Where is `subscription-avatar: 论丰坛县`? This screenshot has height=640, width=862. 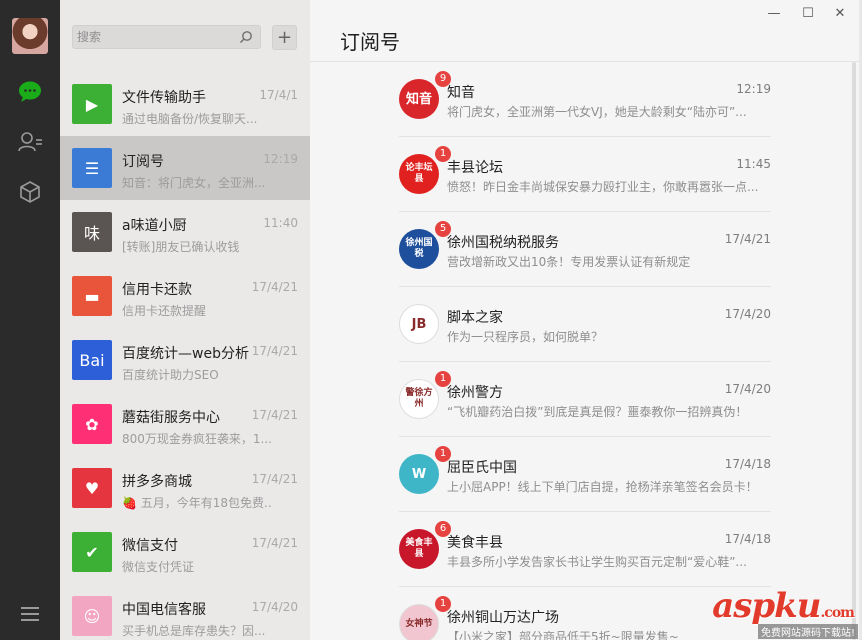 subscription-avatar: 论丰坛县 is located at coordinates (419, 174).